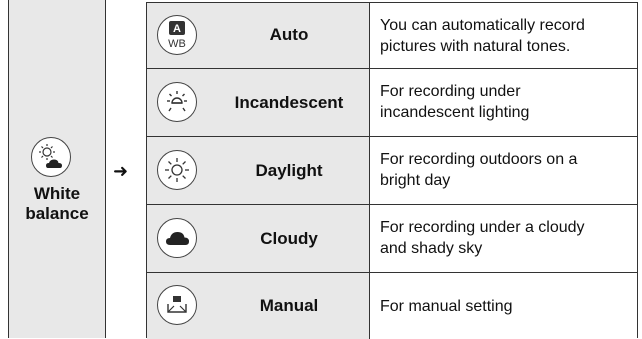  What do you see at coordinates (177, 238) in the screenshot?
I see `cloud-icon` at bounding box center [177, 238].